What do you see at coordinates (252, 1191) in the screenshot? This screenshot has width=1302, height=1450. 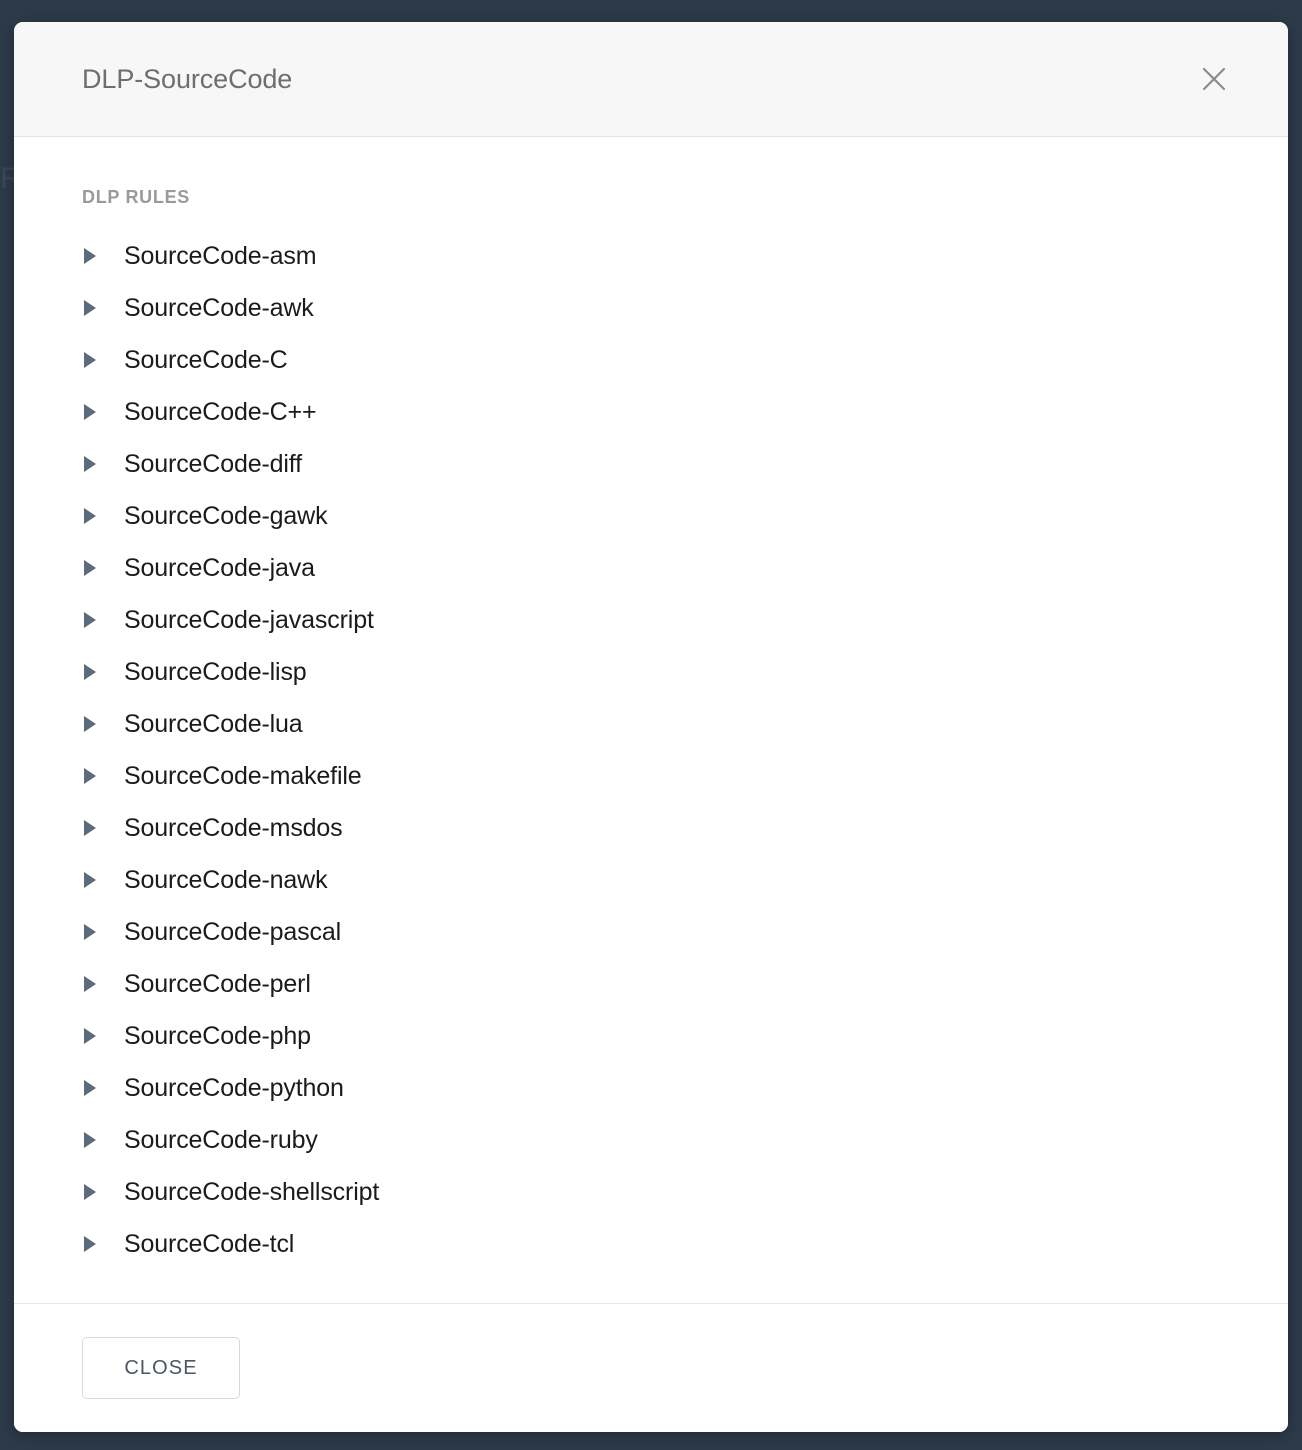 I see `list-item-label: SourceCode-shellscript` at bounding box center [252, 1191].